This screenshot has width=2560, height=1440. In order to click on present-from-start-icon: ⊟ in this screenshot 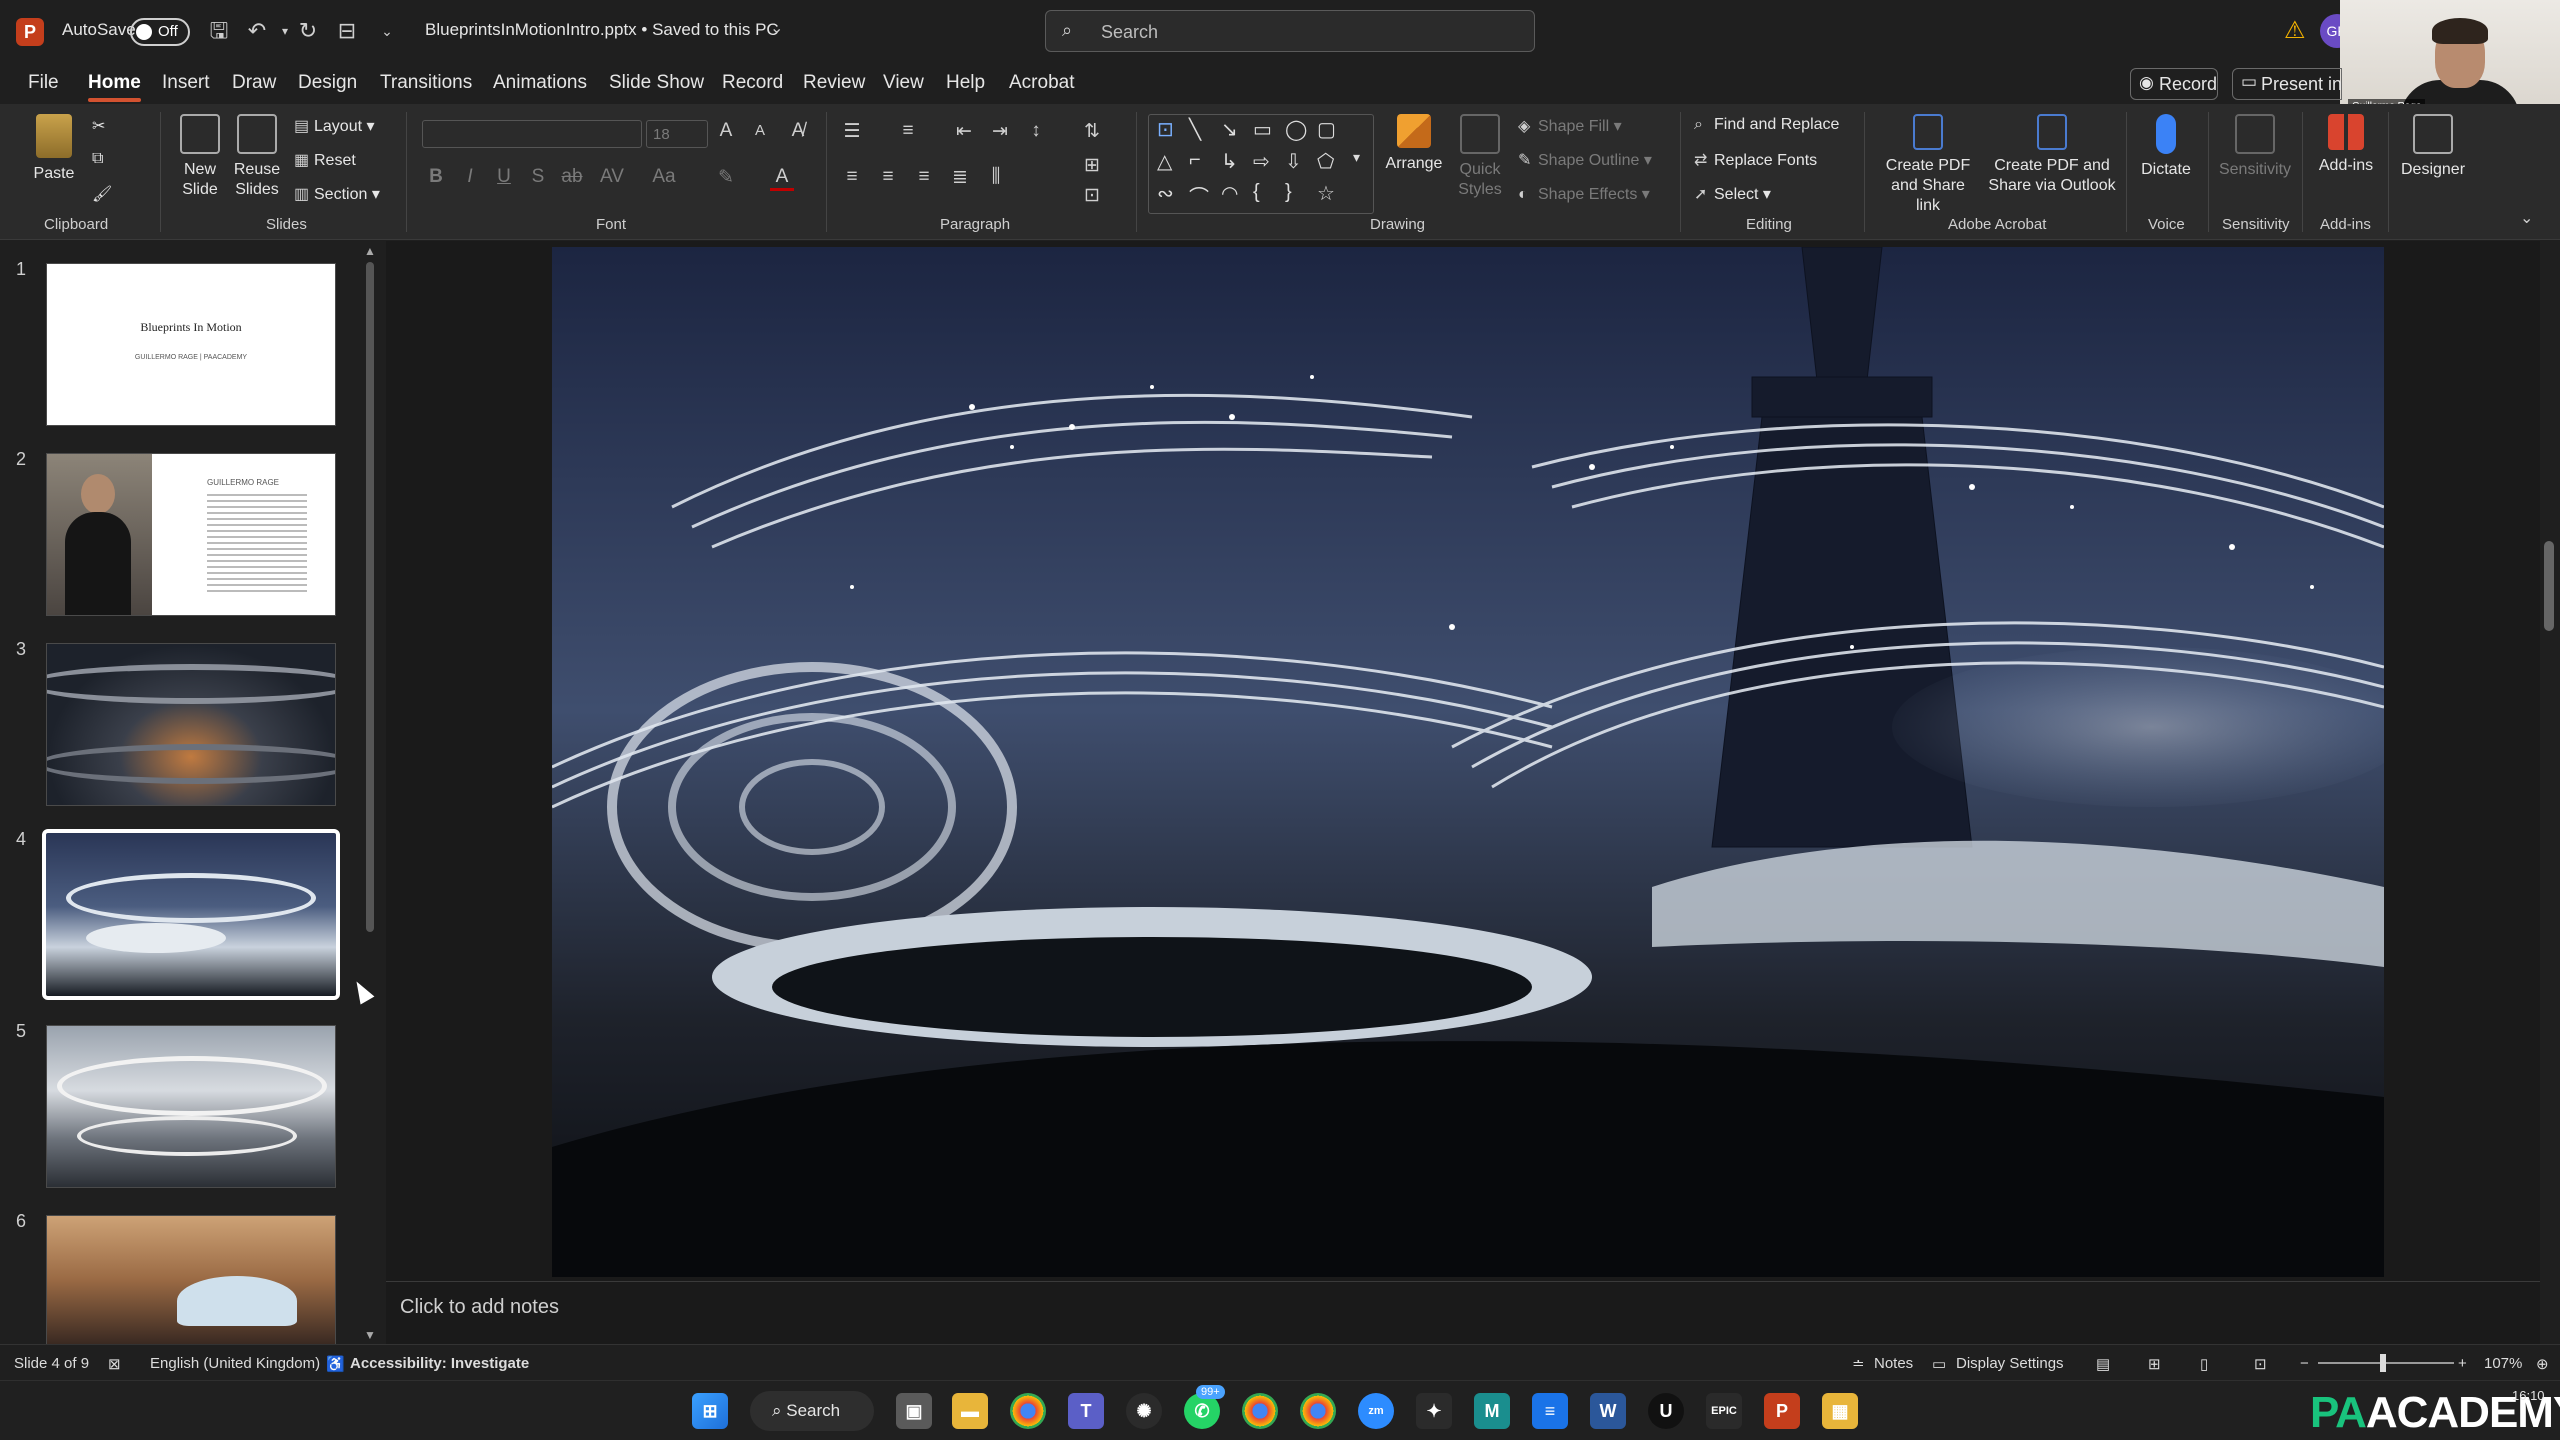, I will do `click(347, 31)`.